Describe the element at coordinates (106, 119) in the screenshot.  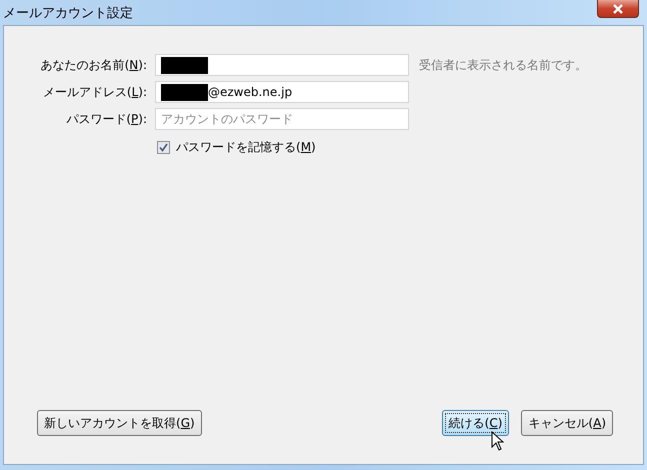
I see `field-label: パスワード(P):` at that location.